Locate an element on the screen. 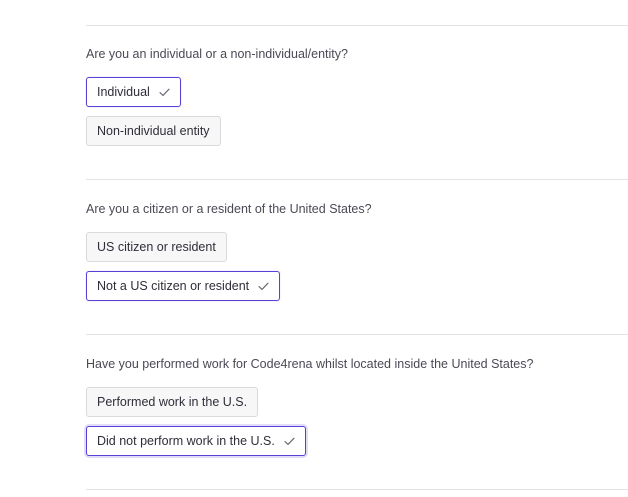  option-label: Performed work in the U.S. is located at coordinates (172, 402).